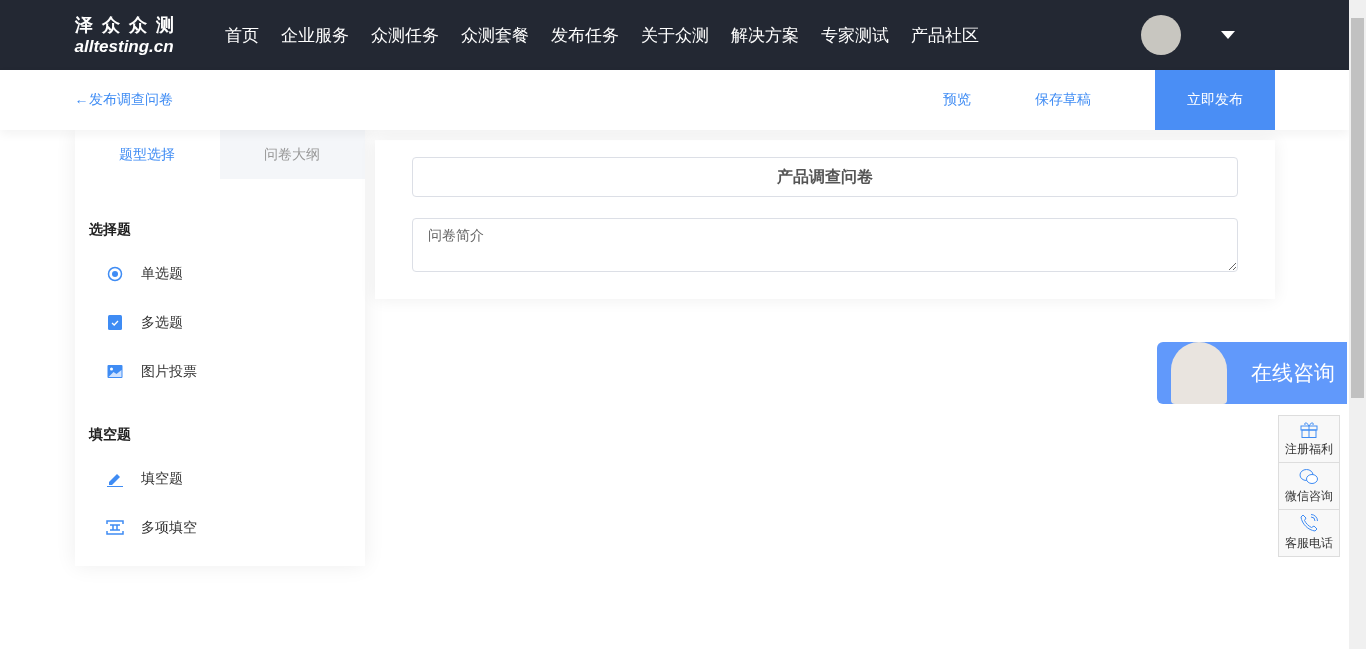 This screenshot has width=1366, height=649. What do you see at coordinates (161, 273) in the screenshot?
I see `question-type-item: 单选题` at bounding box center [161, 273].